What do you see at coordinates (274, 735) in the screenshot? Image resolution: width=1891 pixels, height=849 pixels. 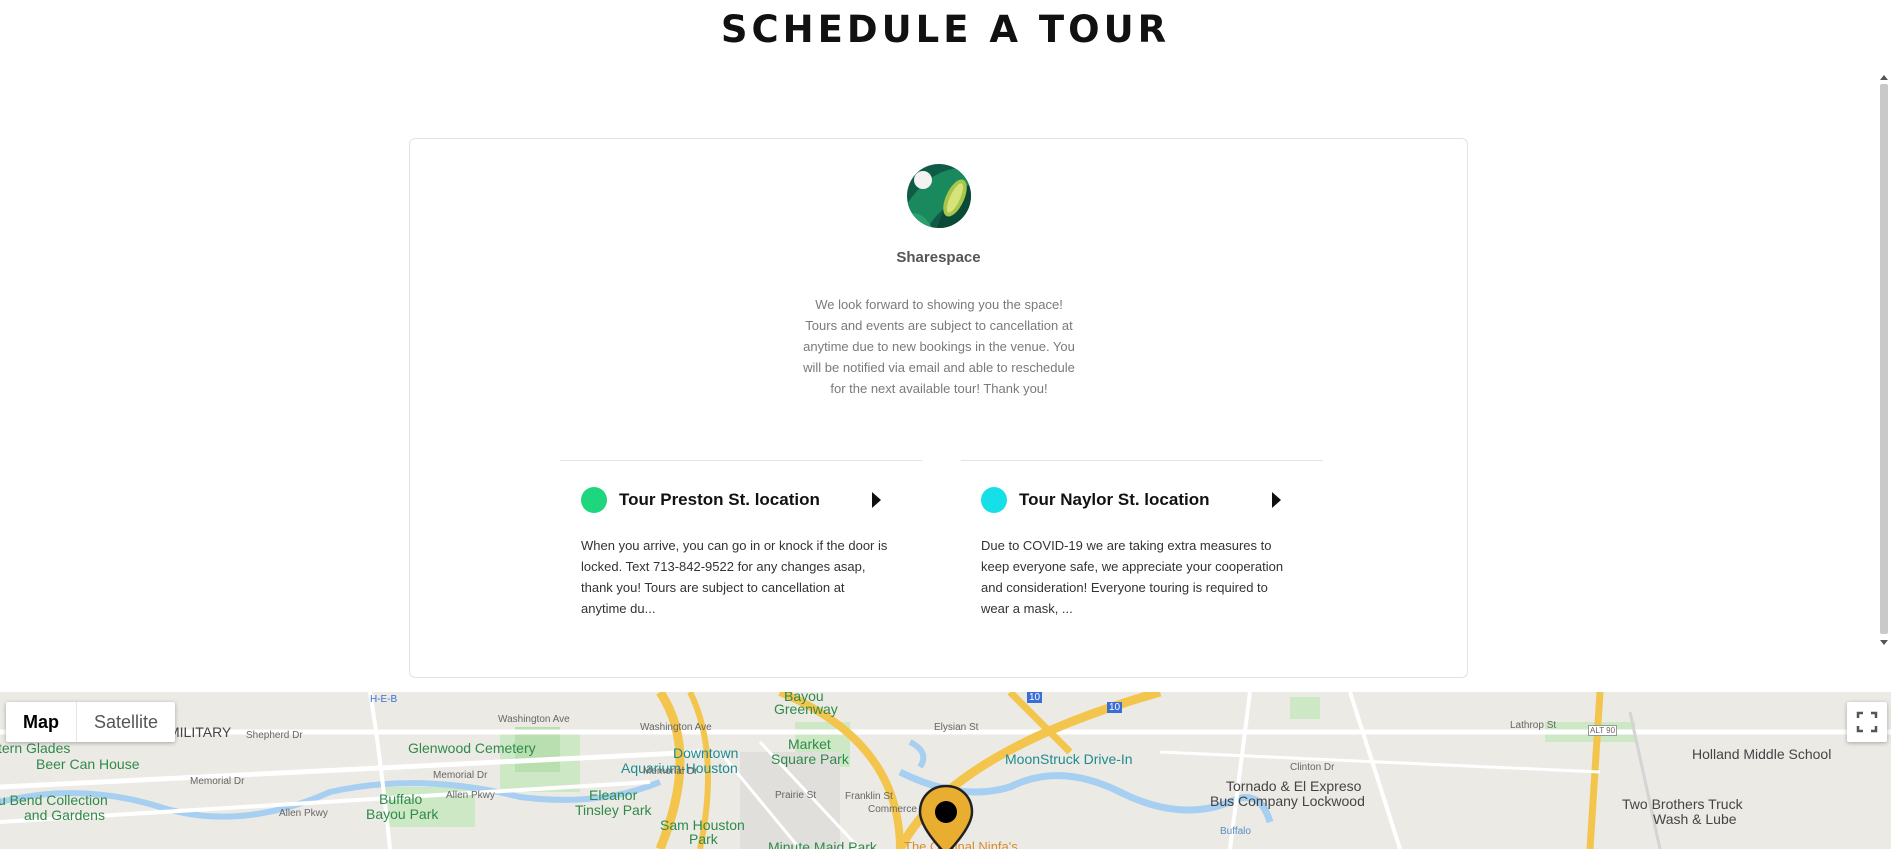 I see `map-label: Shepherd Dr` at bounding box center [274, 735].